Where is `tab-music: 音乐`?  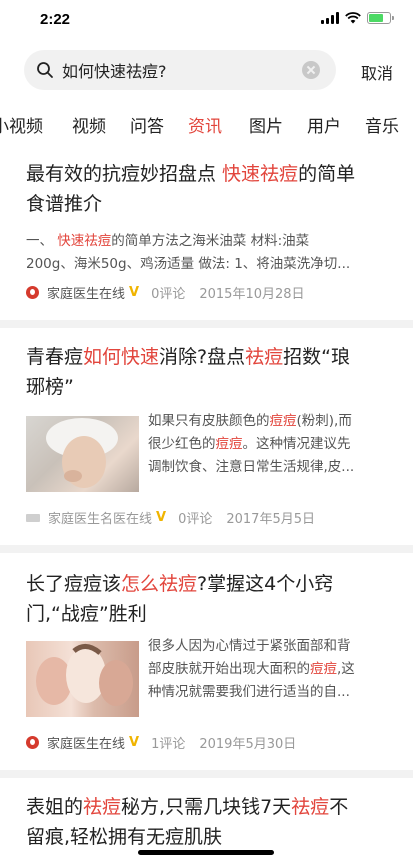 tab-music: 音乐 is located at coordinates (382, 124).